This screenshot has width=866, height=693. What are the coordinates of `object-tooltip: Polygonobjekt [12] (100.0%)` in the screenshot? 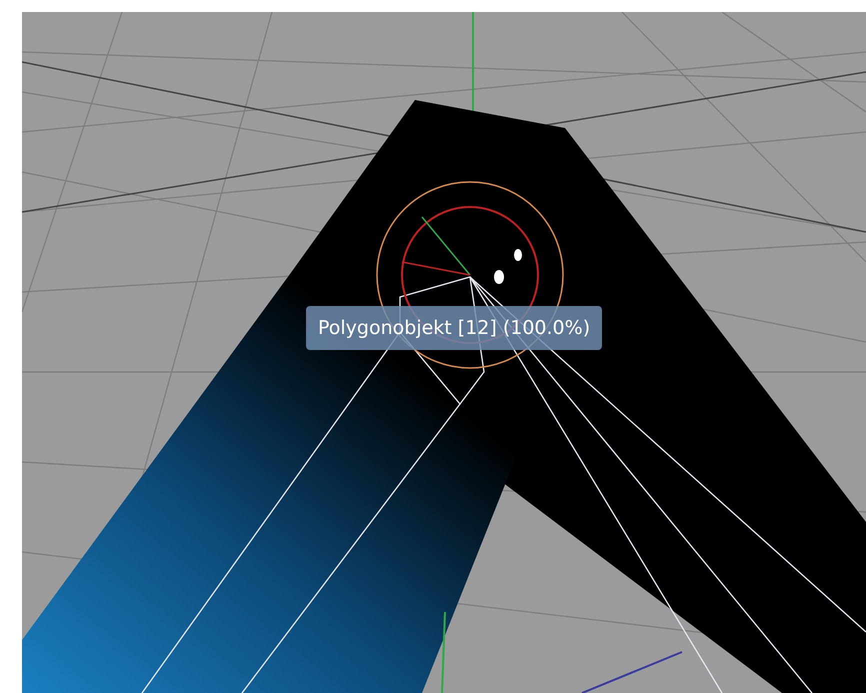 It's located at (454, 328).